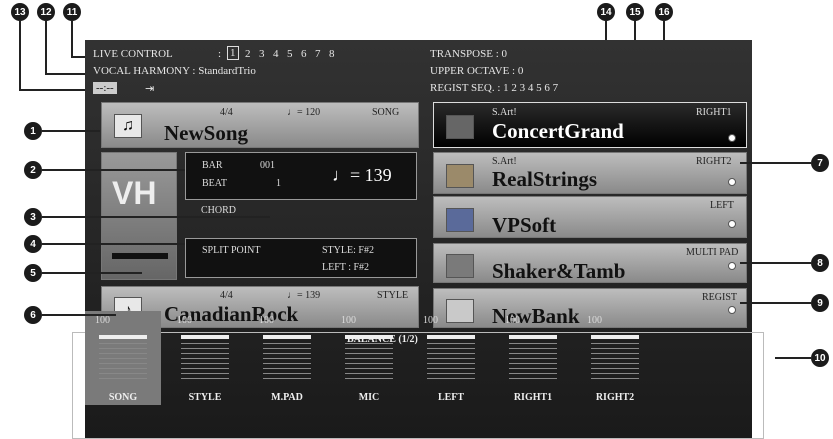 The image size is (833, 439). I want to click on balance-channel-left: 100 LEFT, so click(451, 358).